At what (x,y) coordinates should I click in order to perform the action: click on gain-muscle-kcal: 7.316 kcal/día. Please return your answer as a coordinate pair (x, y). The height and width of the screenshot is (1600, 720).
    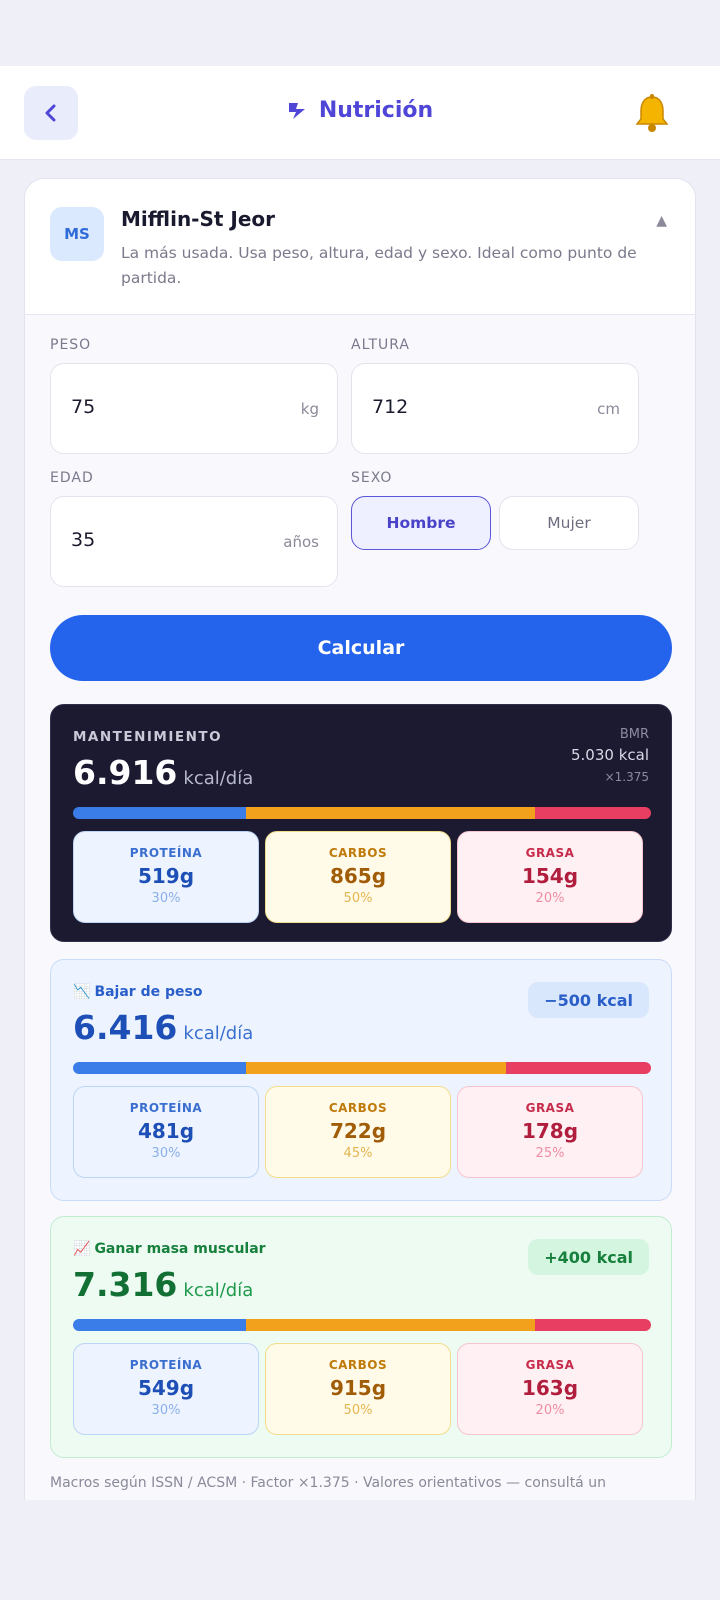
    Looking at the image, I should click on (163, 1284).